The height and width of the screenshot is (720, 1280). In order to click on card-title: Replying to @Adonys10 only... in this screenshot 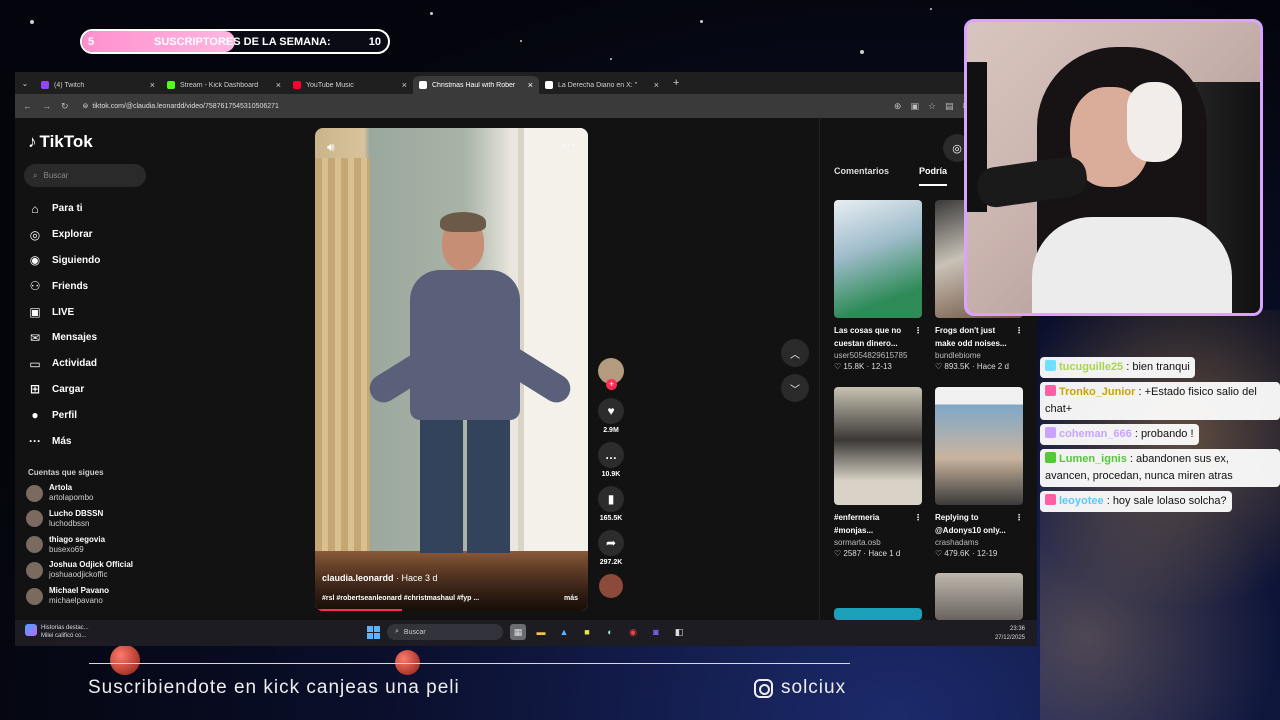, I will do `click(970, 524)`.